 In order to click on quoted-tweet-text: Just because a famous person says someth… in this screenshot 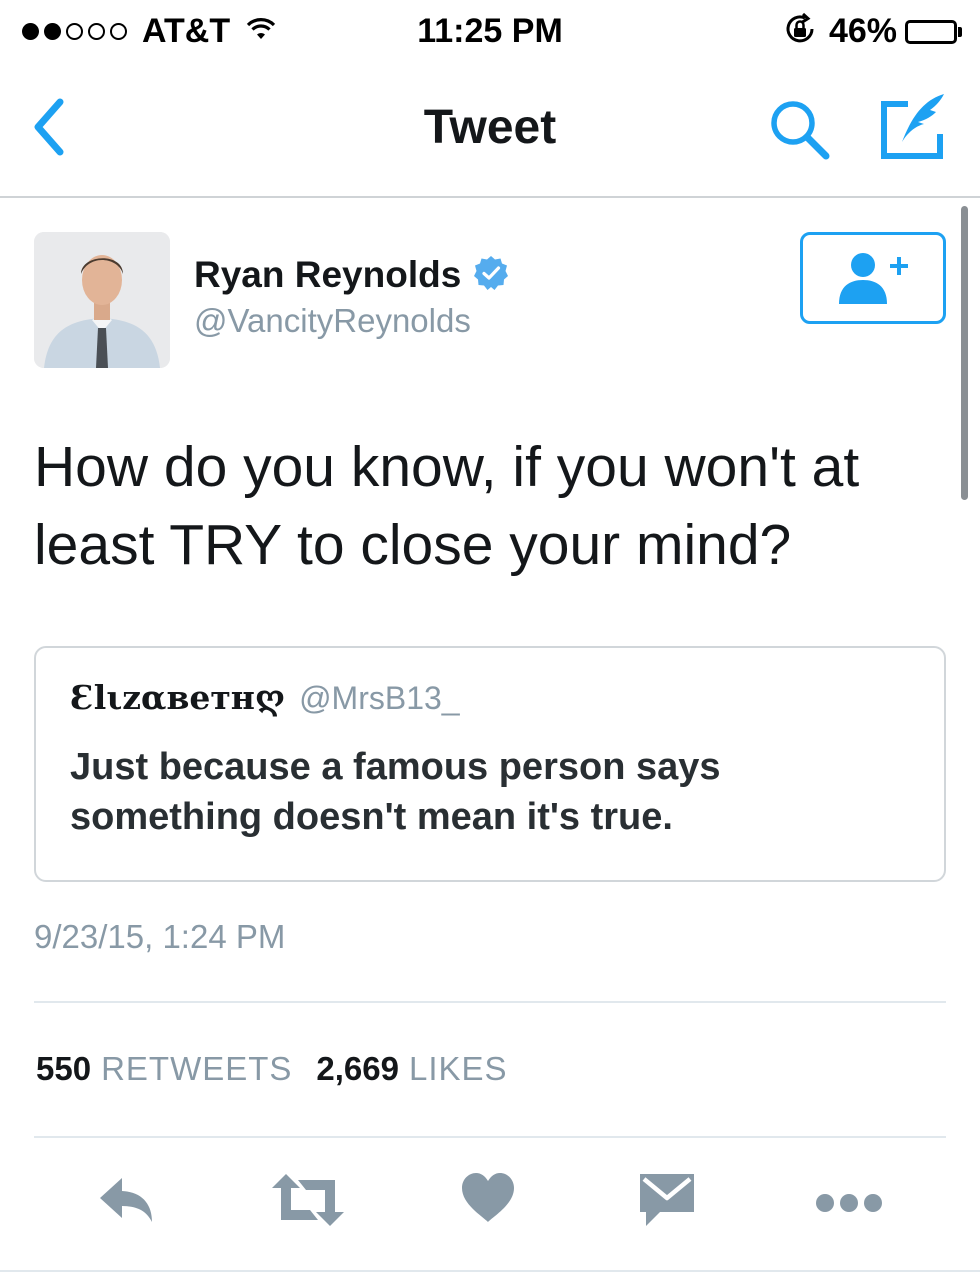, I will do `click(395, 792)`.